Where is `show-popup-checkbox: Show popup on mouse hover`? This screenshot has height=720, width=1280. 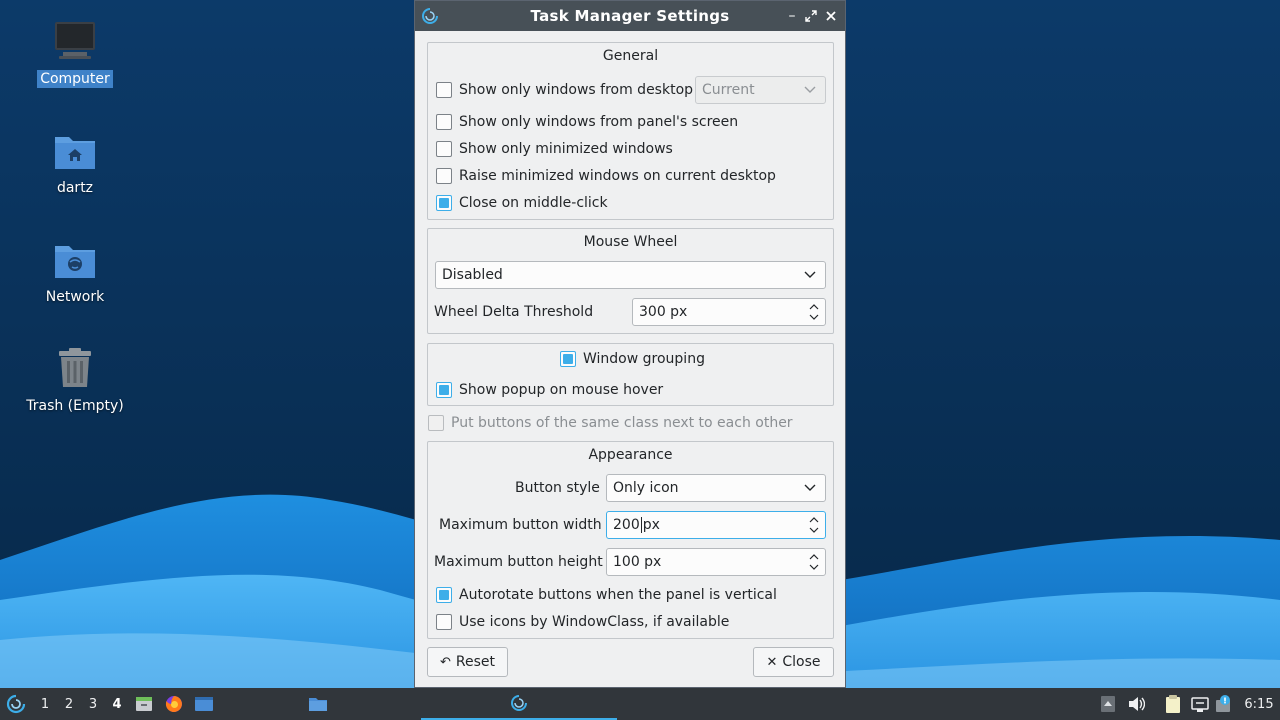
show-popup-checkbox: Show popup on mouse hover is located at coordinates (549, 390).